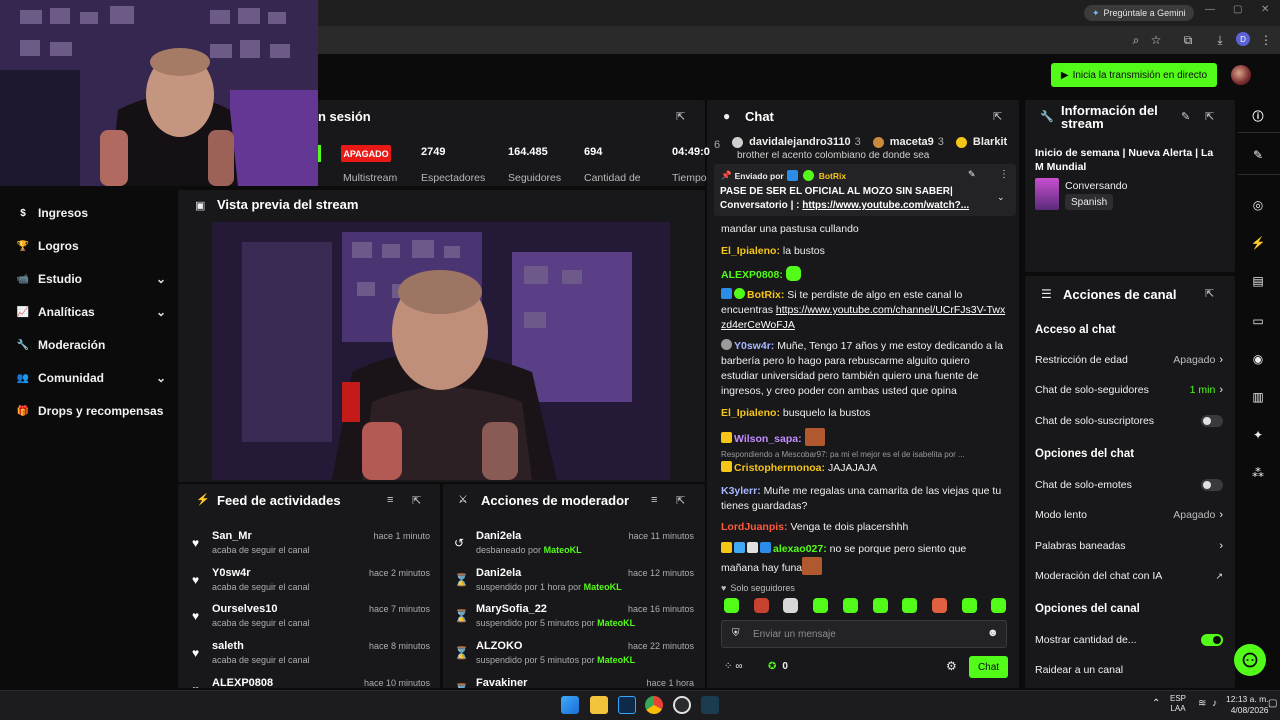 The image size is (1280, 720). Describe the element at coordinates (1250, 660) in the screenshot. I see `help-chat-button` at that location.